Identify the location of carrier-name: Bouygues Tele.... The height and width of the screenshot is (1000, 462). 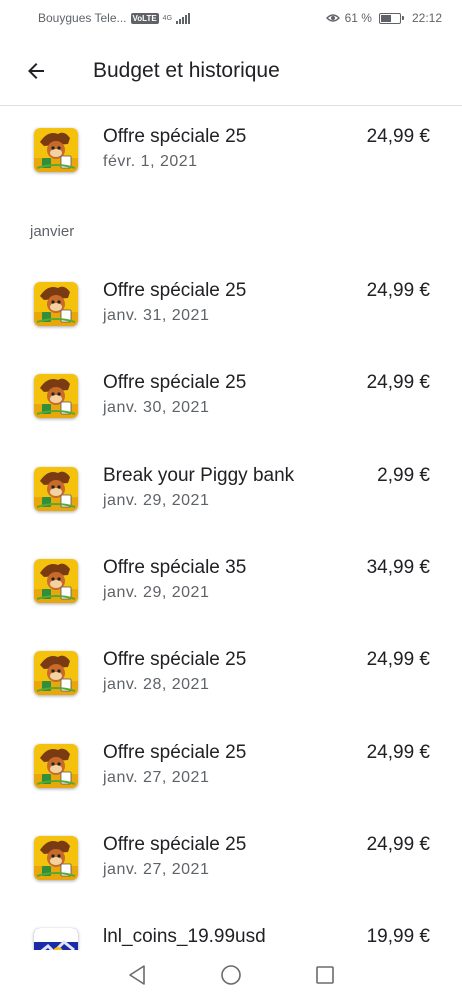
(82, 18).